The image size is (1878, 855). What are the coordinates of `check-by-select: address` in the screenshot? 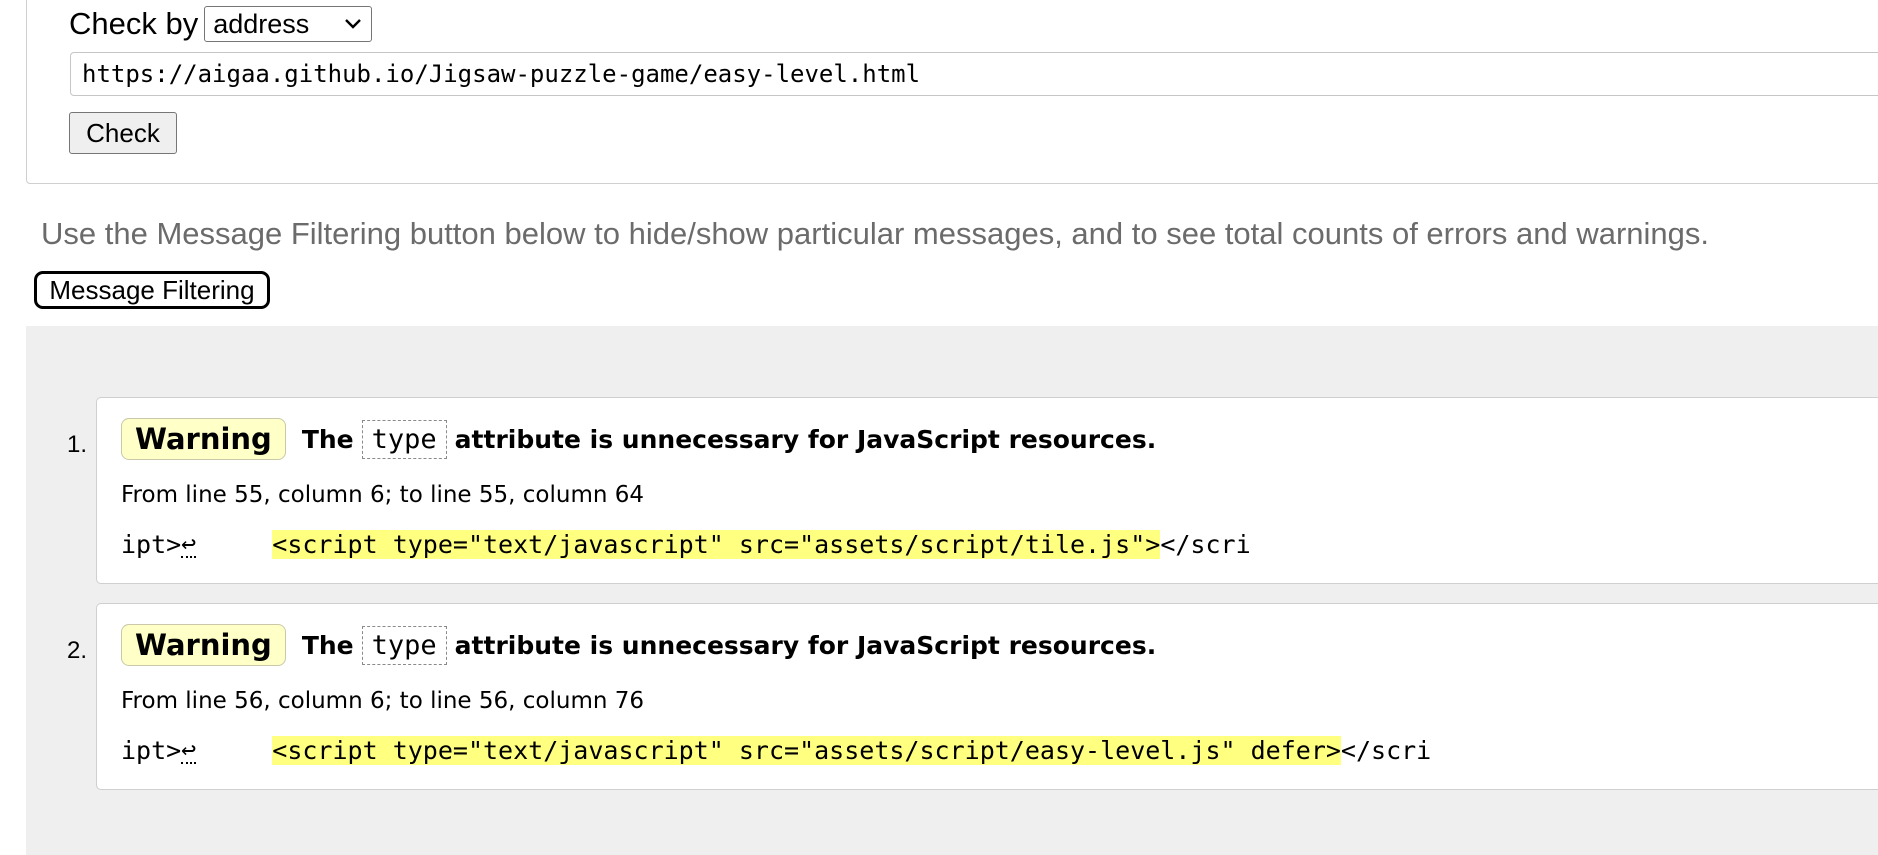 It's located at (288, 24).